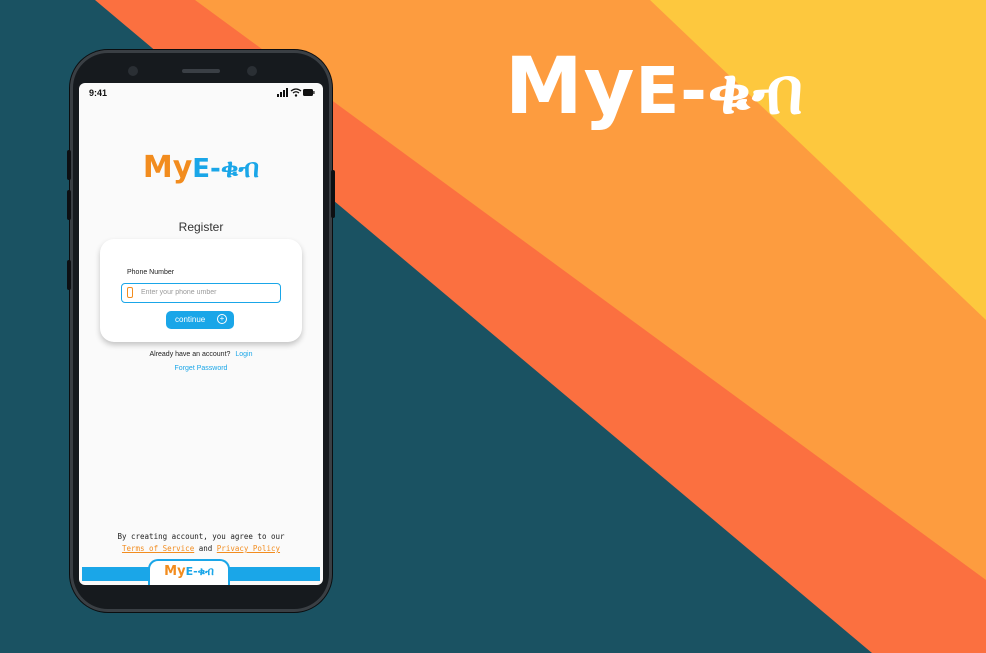  What do you see at coordinates (208, 292) in the screenshot?
I see `phone-number-input` at bounding box center [208, 292].